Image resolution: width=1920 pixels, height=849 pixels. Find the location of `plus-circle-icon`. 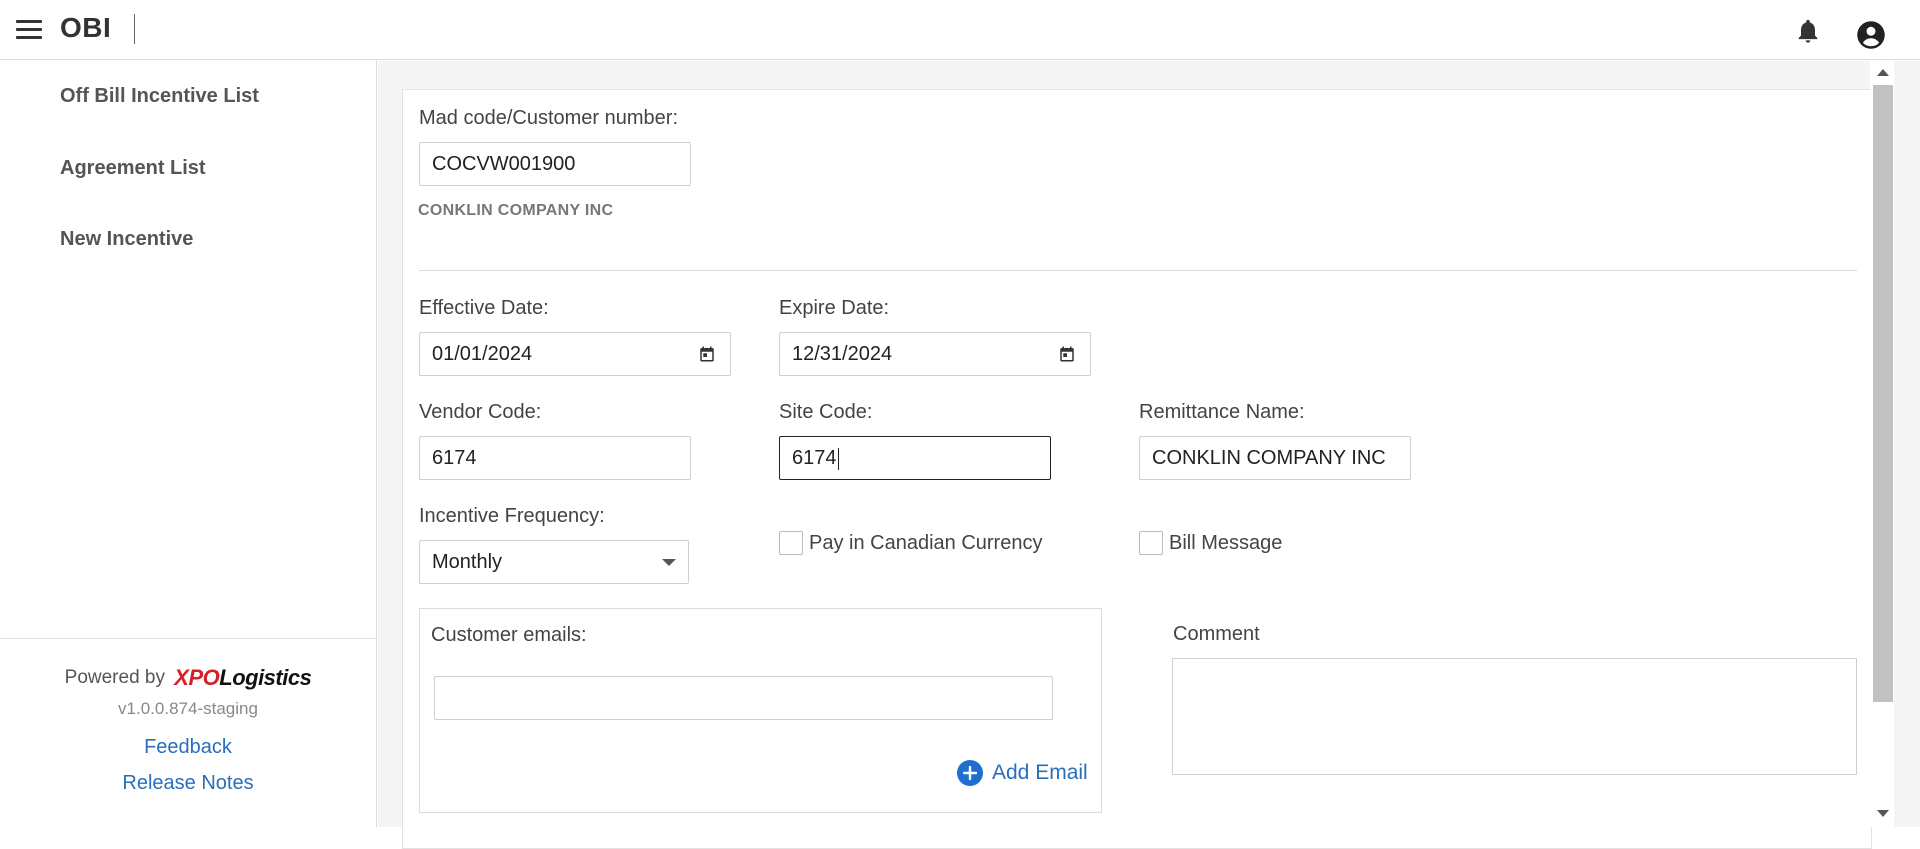

plus-circle-icon is located at coordinates (970, 773).